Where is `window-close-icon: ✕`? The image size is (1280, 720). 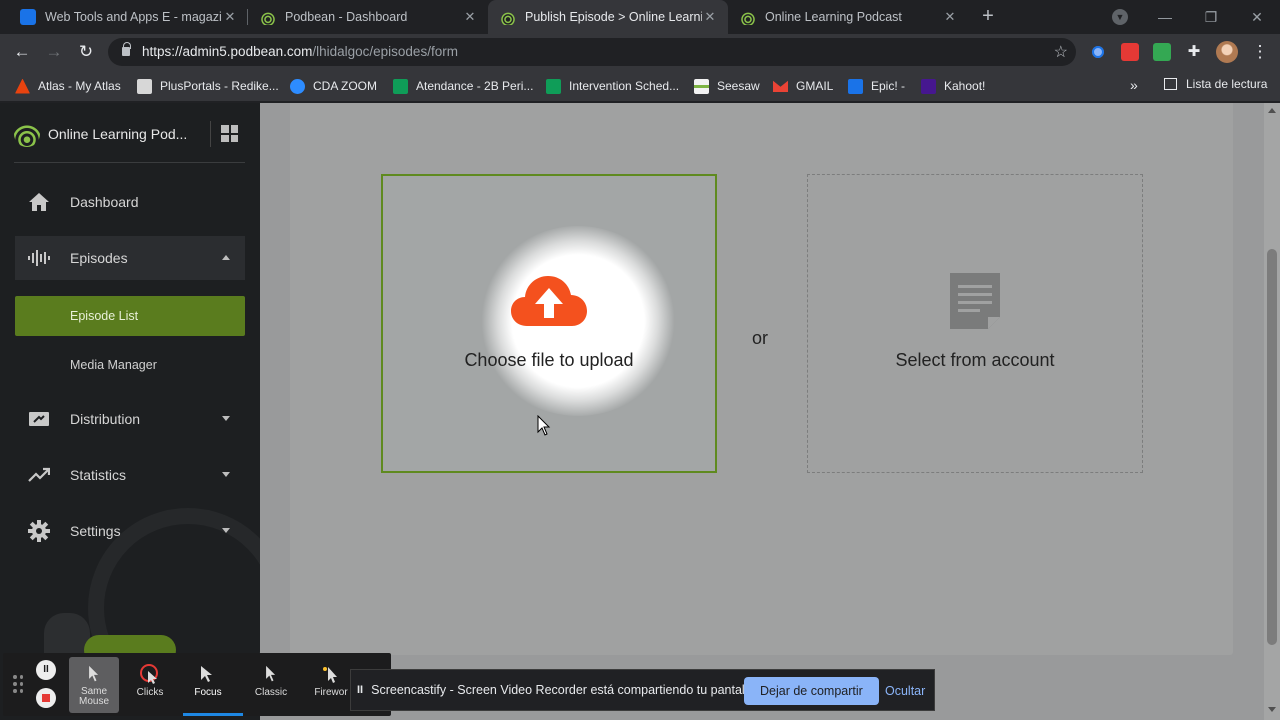
window-close-icon: ✕ is located at coordinates (1257, 17).